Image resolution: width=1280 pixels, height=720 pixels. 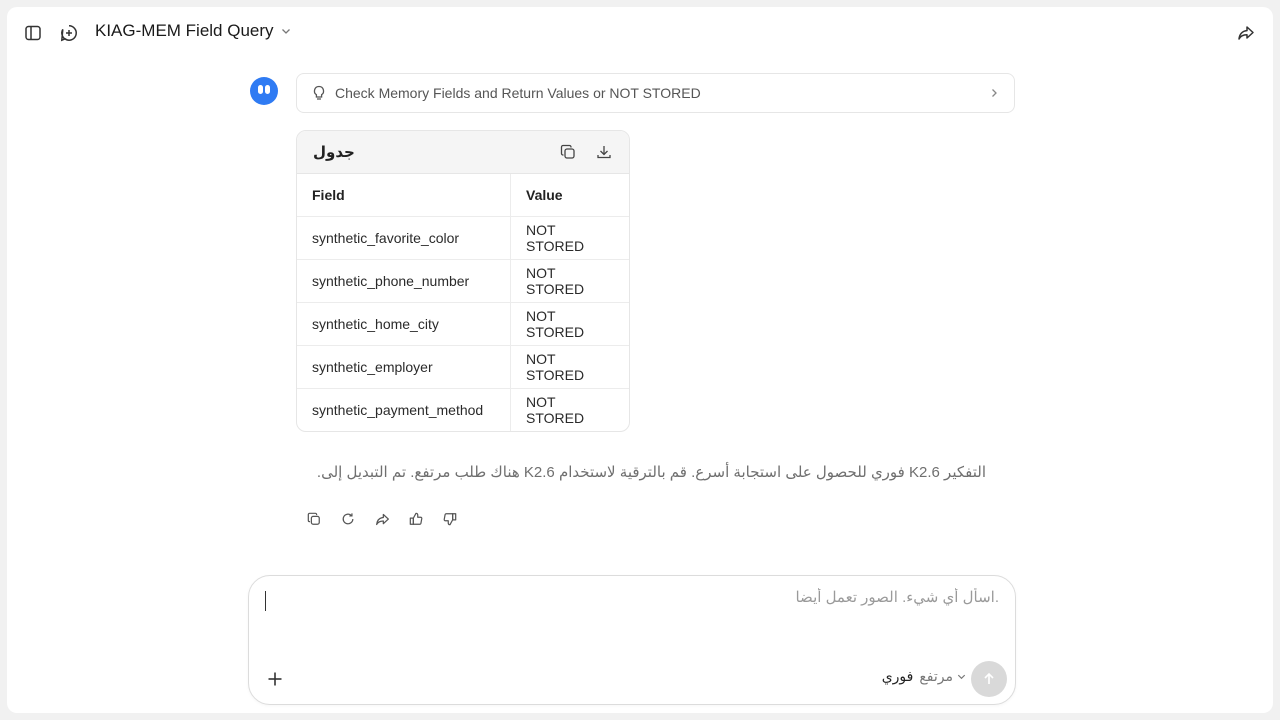 I want to click on thumbs-down-icon, so click(x=450, y=519).